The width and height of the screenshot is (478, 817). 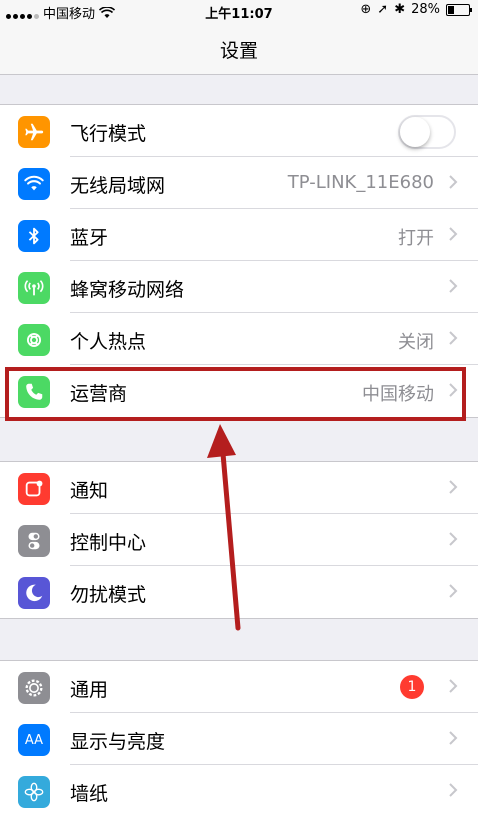 I want to click on settings-row-hotspot: 个人热点 关闭, so click(x=239, y=339).